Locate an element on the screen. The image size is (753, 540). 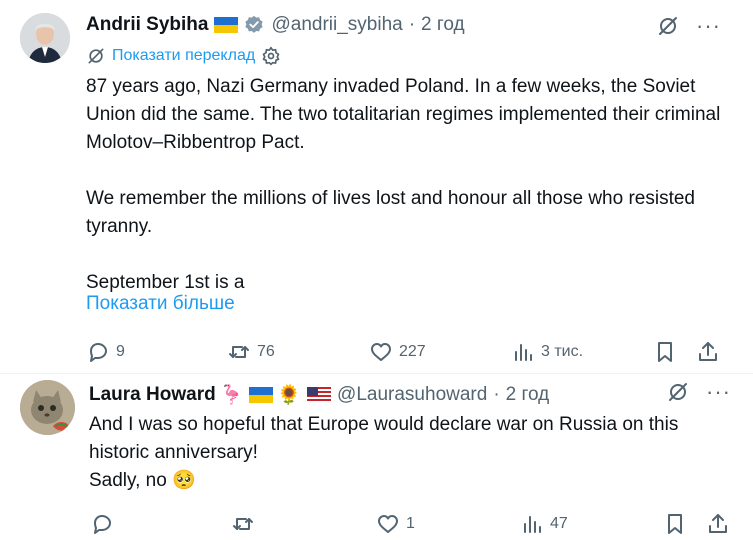
tweet-actions: 1 47 is located at coordinates (376, 524).